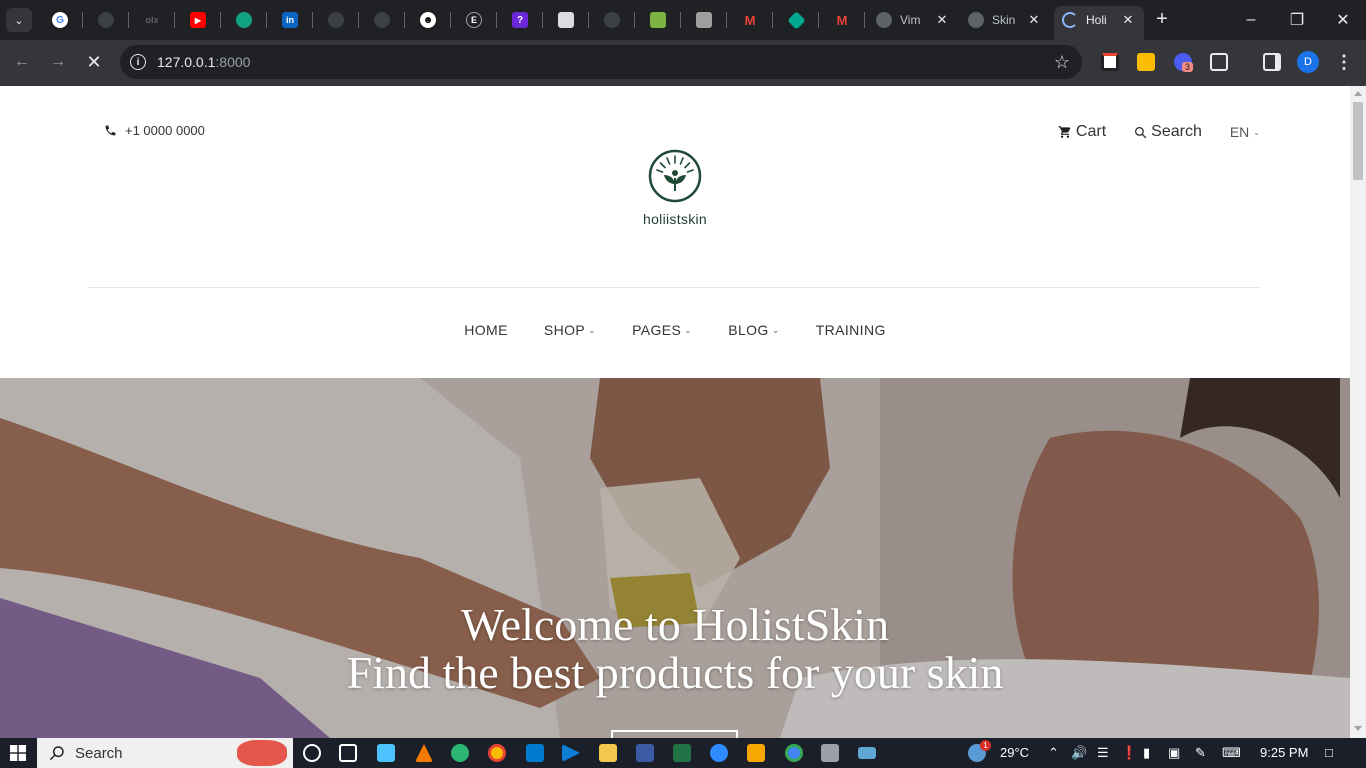 This screenshot has height=768, width=1366. I want to click on media-player-icon, so click(571, 753).